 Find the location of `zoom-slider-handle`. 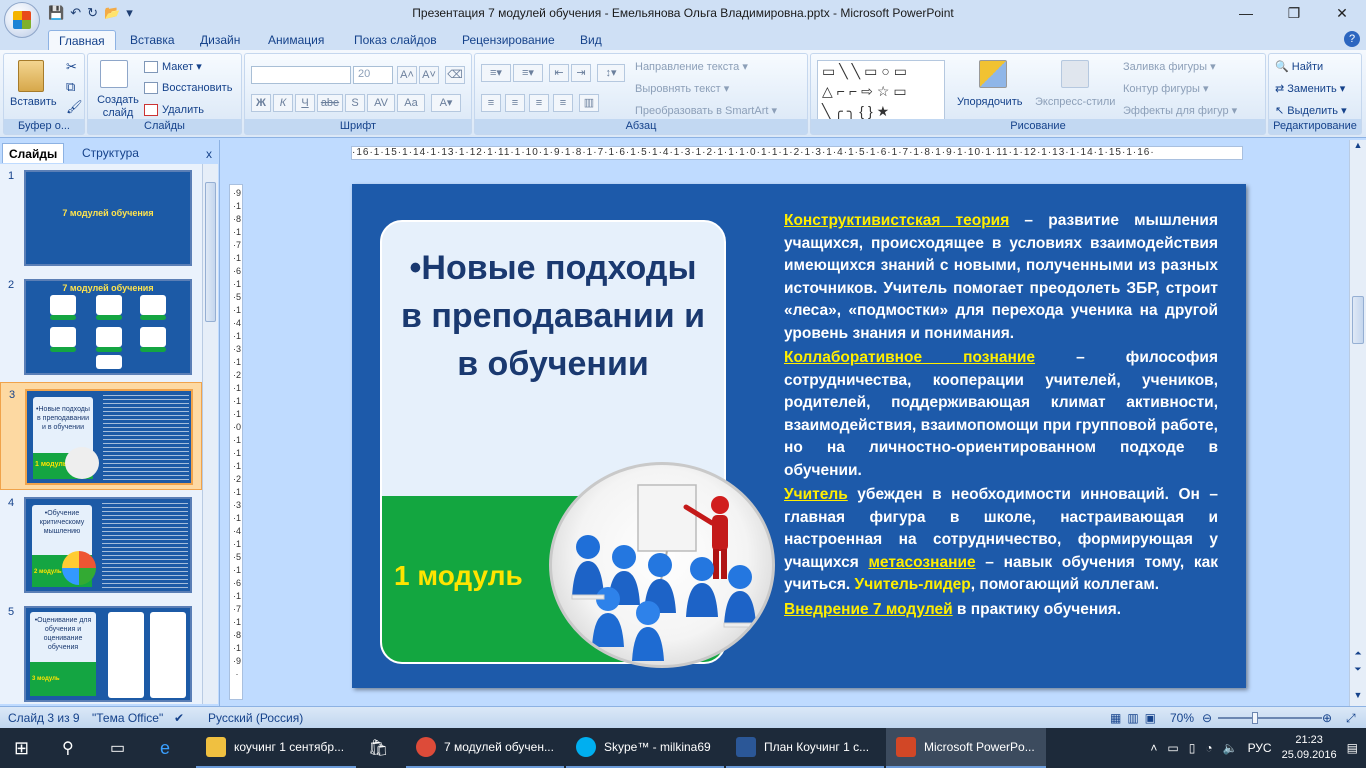

zoom-slider-handle is located at coordinates (1255, 718).